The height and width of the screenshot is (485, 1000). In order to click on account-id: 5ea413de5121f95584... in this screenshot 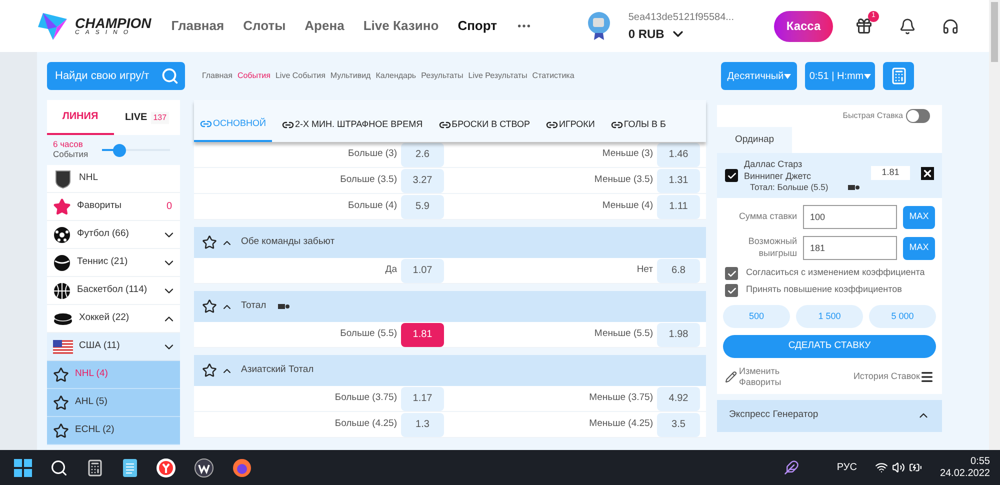, I will do `click(681, 17)`.